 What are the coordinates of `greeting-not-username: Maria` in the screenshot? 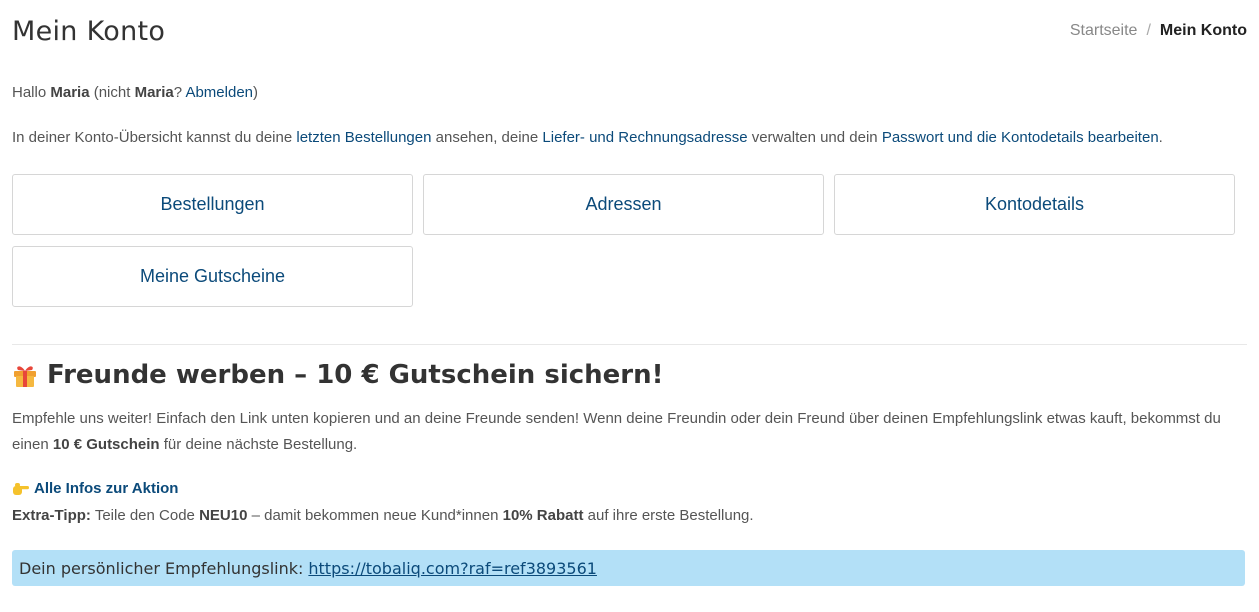 It's located at (154, 92).